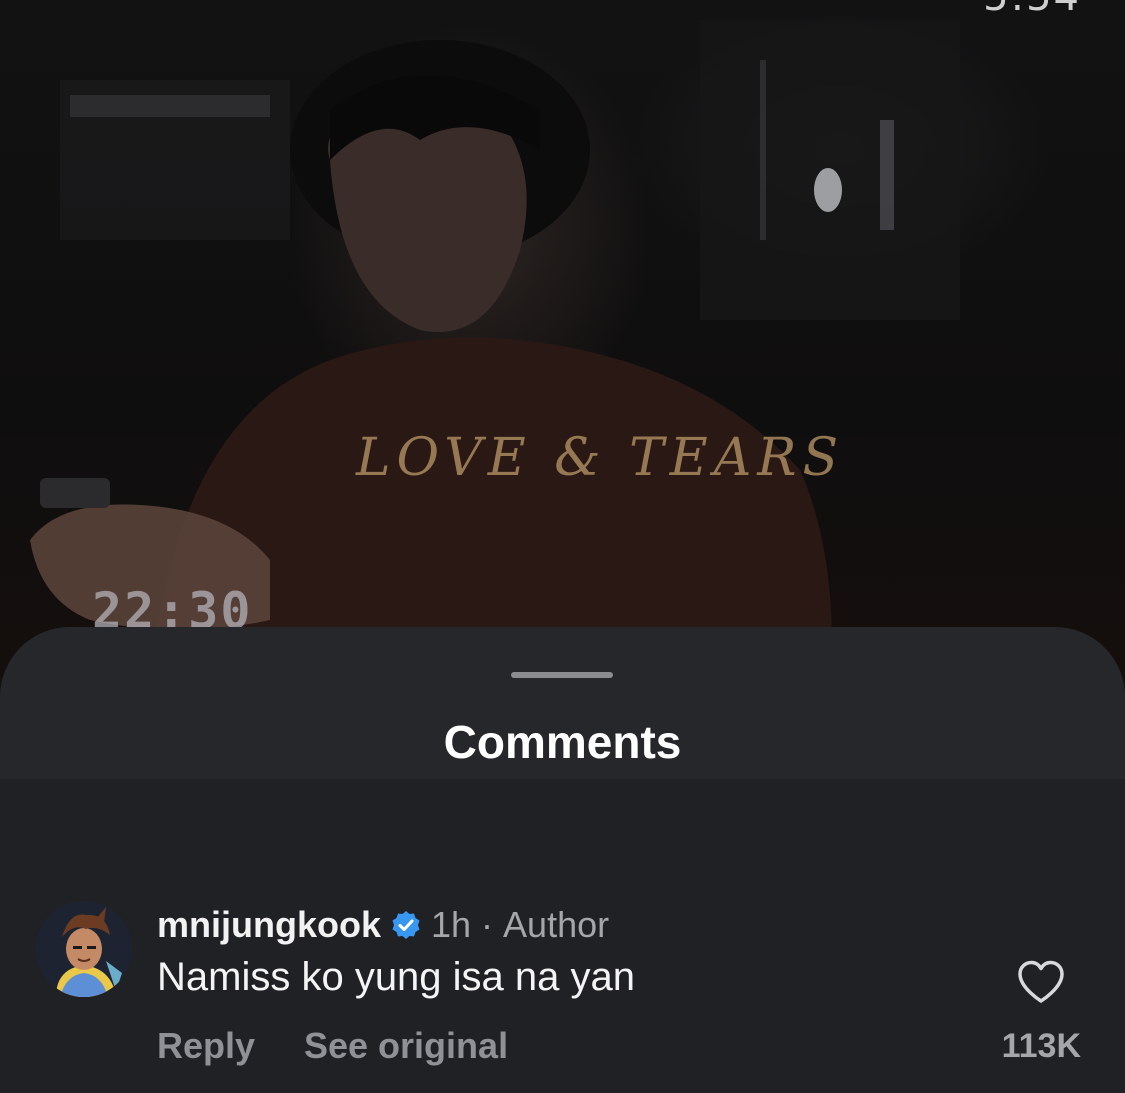  I want to click on comment-text: Namiss ko yung isa na yan, so click(396, 977).